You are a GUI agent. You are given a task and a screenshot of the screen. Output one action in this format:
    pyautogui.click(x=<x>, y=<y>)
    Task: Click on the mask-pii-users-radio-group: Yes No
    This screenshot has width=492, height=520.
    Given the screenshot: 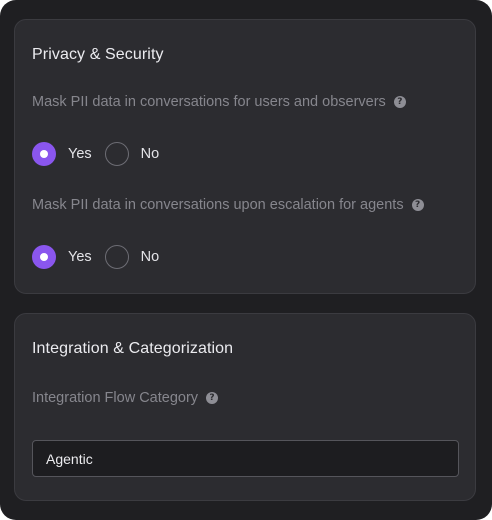 What is the action you would take?
    pyautogui.click(x=102, y=154)
    